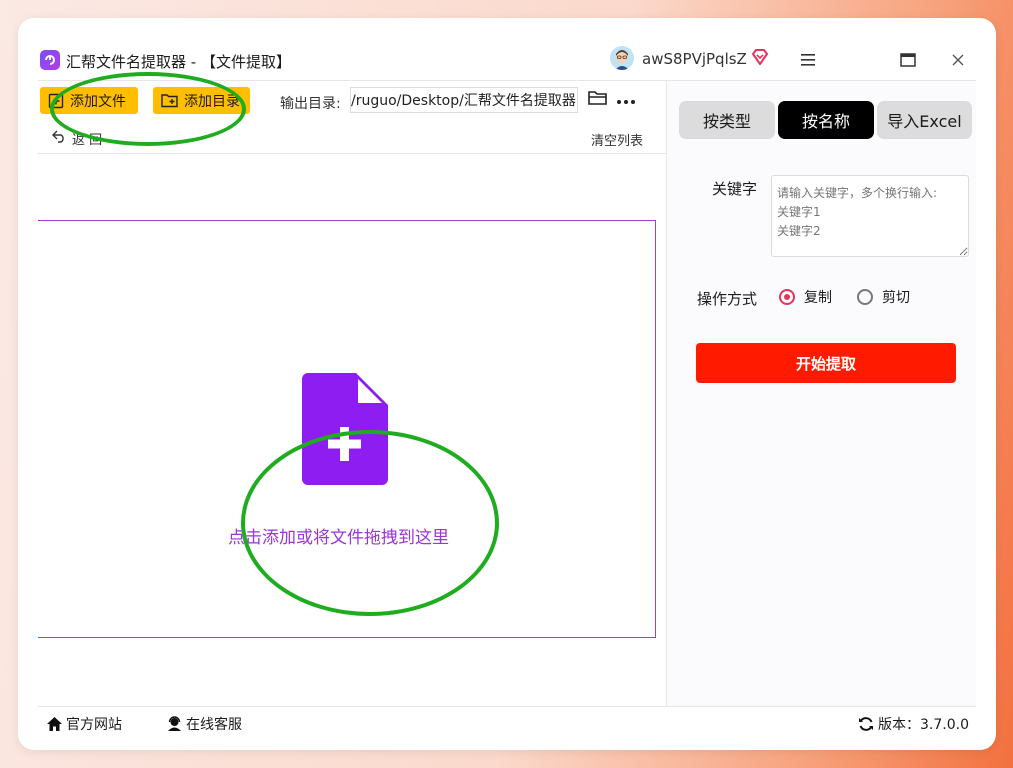 The width and height of the screenshot is (1013, 768). I want to click on home-icon, so click(54, 724).